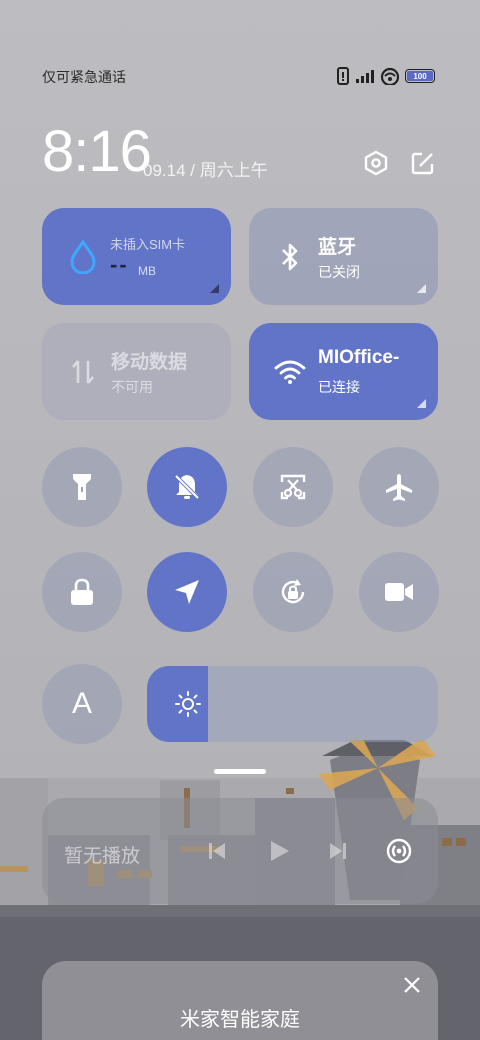 This screenshot has height=1040, width=480. I want to click on airplane-icon, so click(399, 487).